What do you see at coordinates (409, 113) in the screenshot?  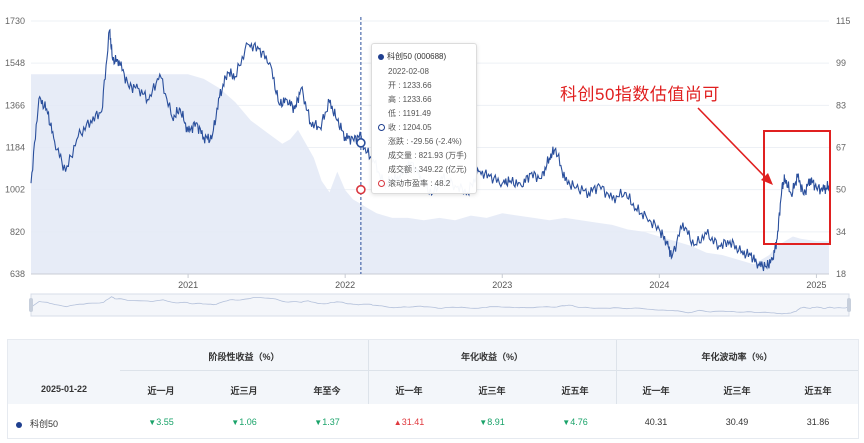 I see `tooltip-low: 低 : 1191.49` at bounding box center [409, 113].